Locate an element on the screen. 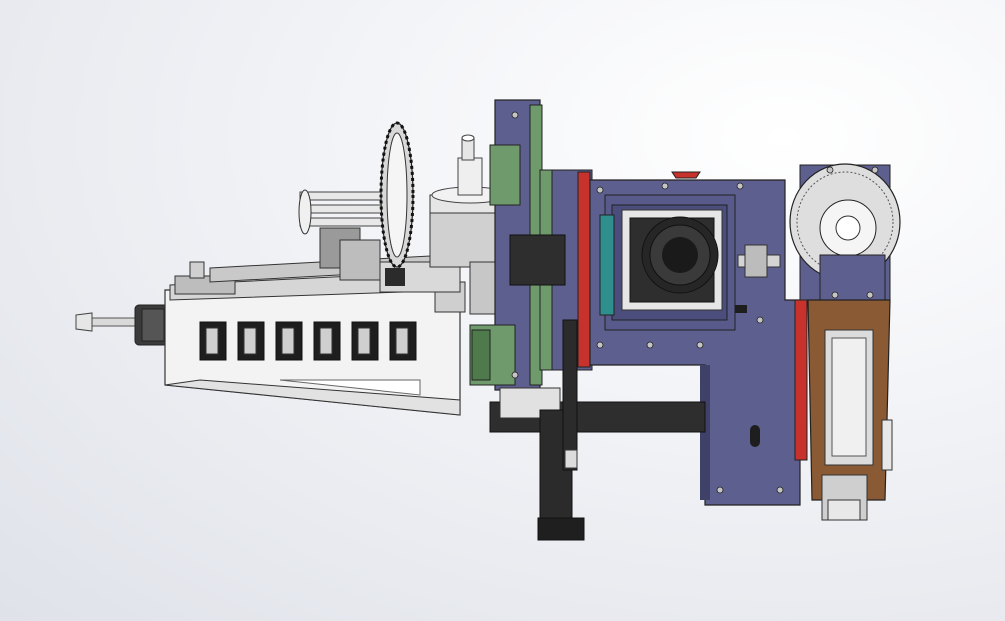  left-shaft is located at coordinates (123, 325).